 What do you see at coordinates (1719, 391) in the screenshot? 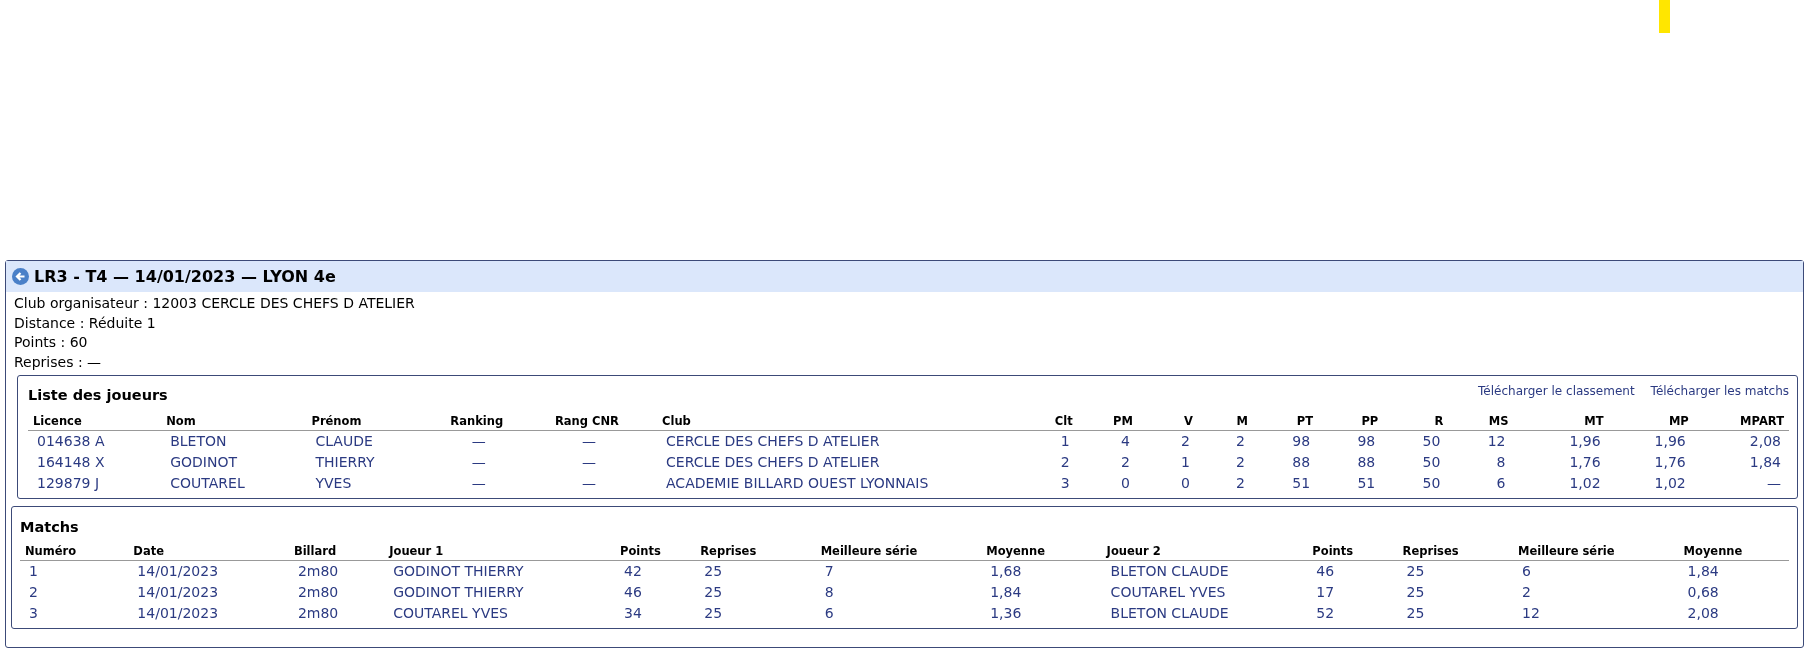
I see `download-link: Télécharger les matchs` at bounding box center [1719, 391].